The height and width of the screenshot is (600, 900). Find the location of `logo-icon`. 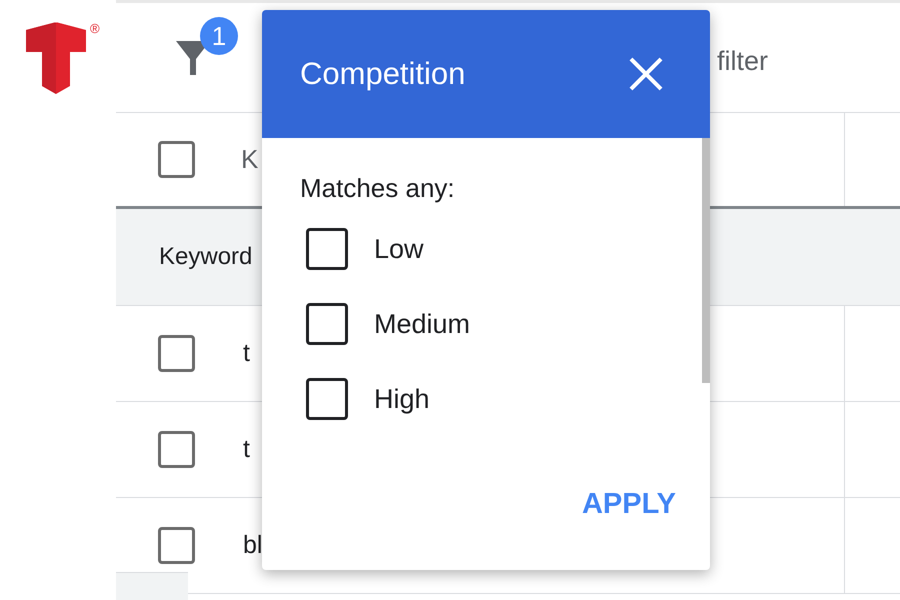

logo-icon is located at coordinates (56, 58).